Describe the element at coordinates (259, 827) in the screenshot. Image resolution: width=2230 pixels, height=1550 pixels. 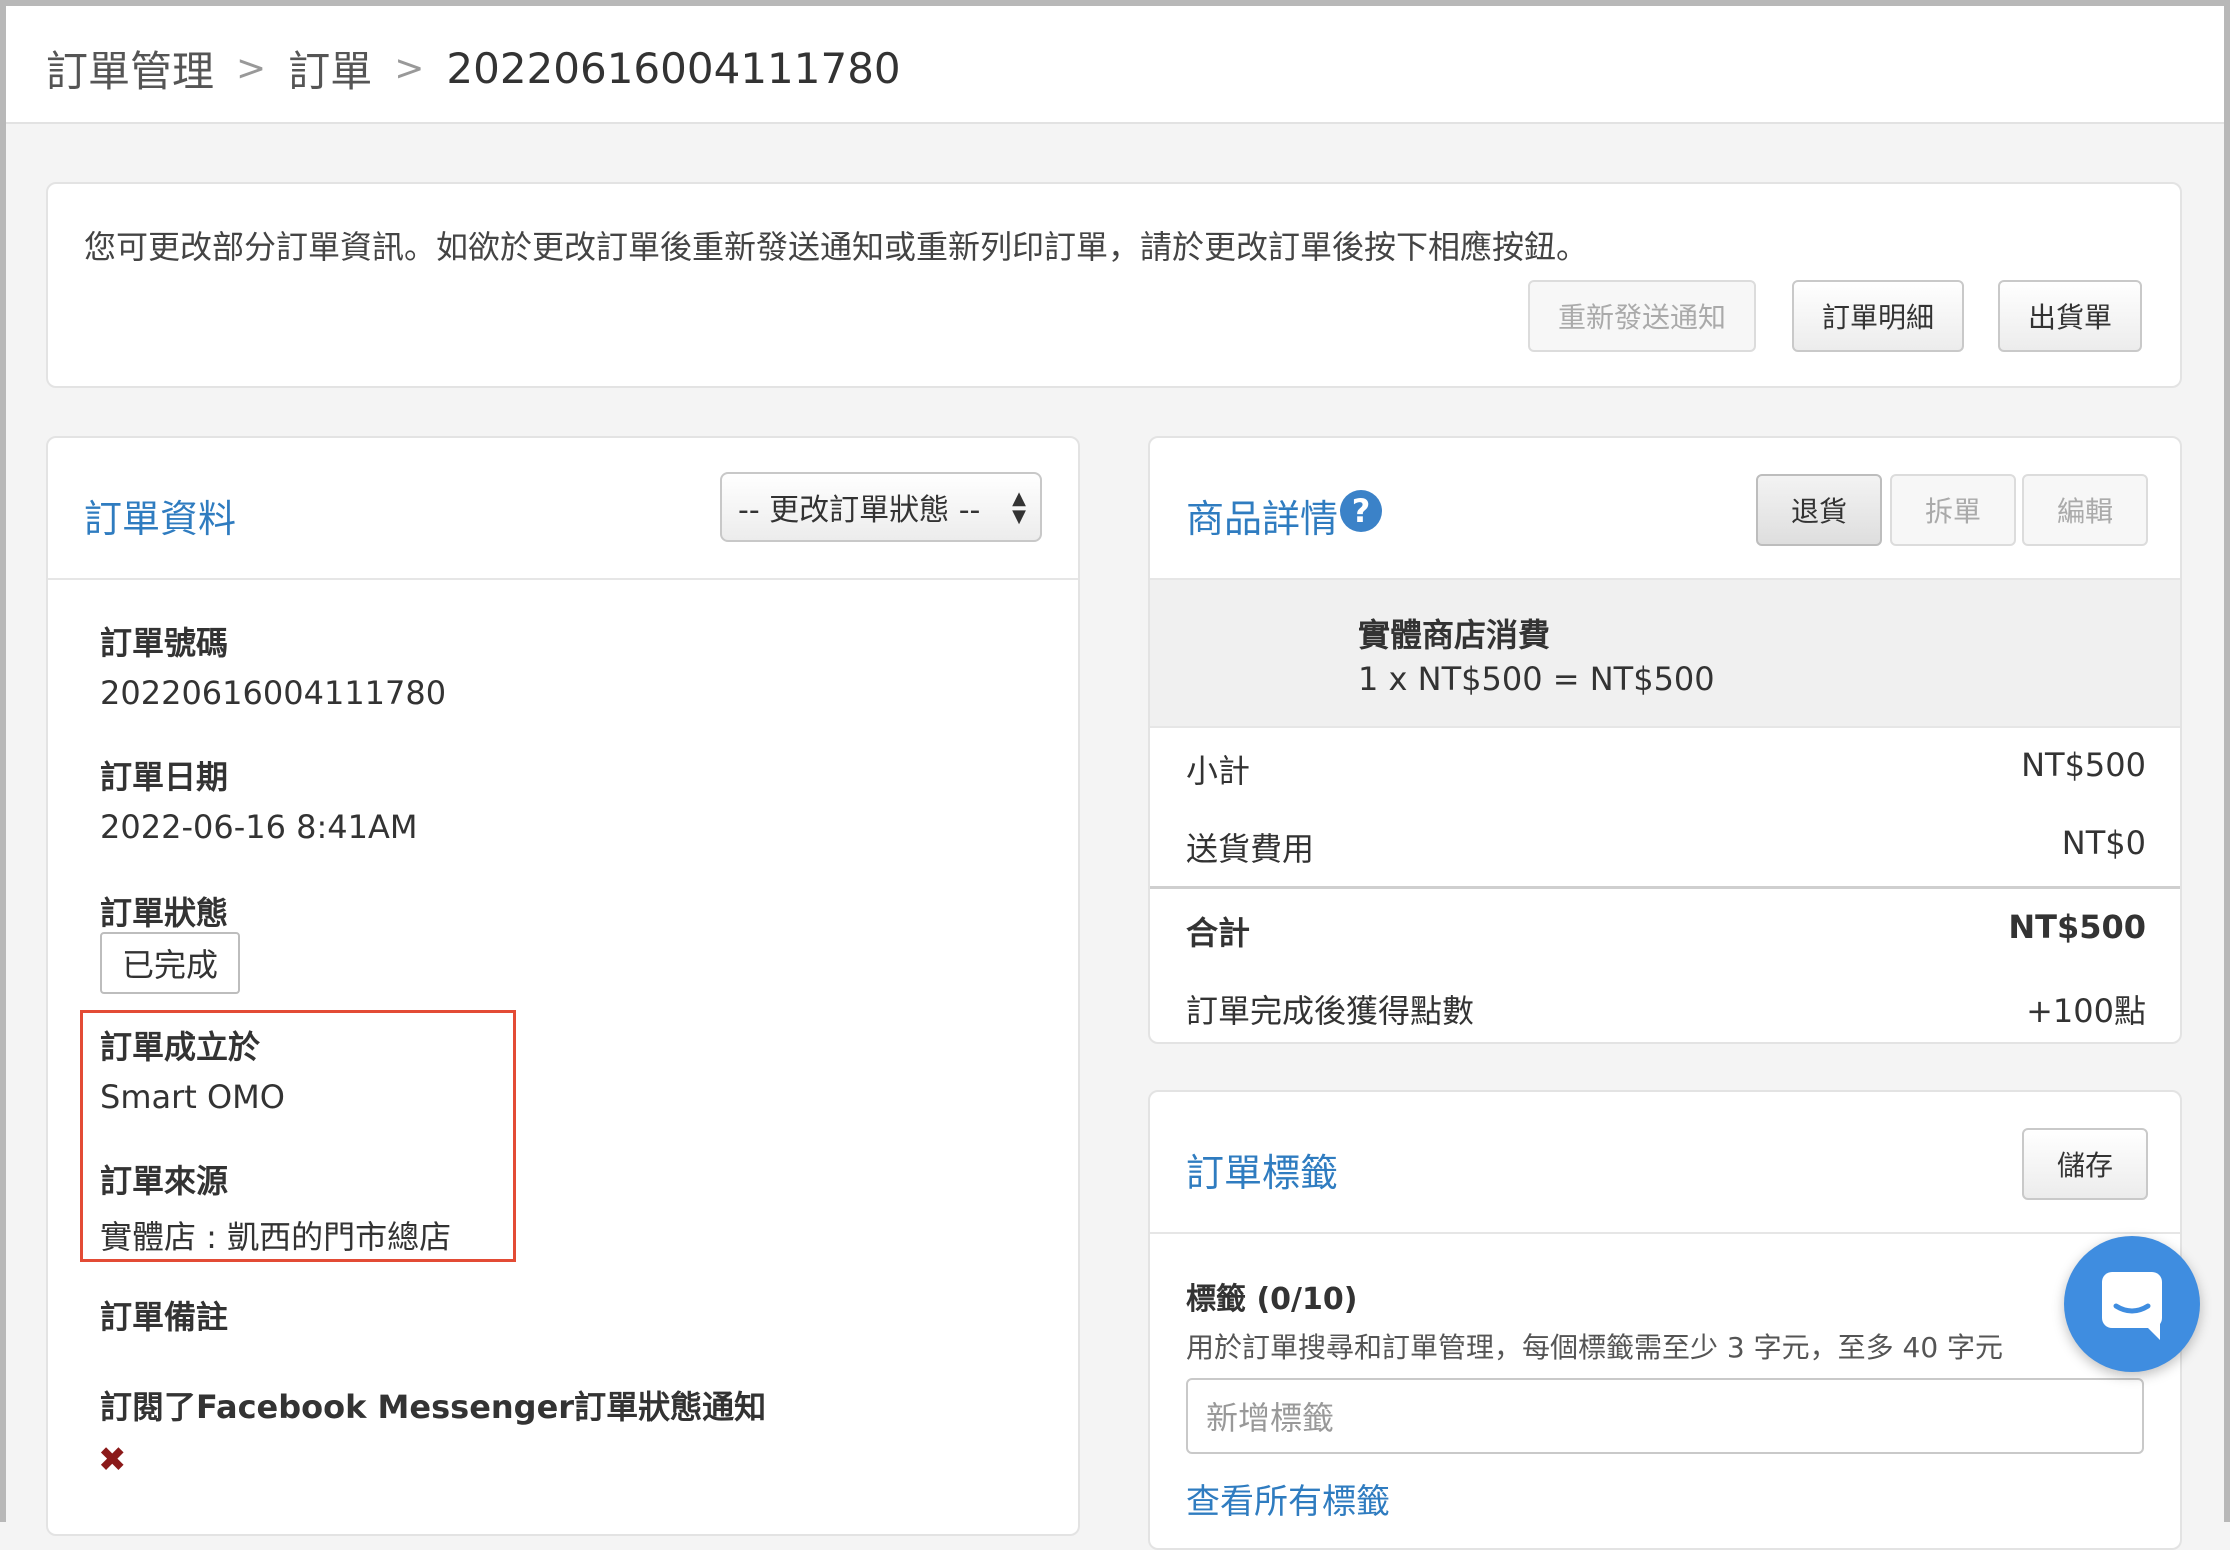
I see `order-date-value: 2022-06-16 8:41AM` at that location.